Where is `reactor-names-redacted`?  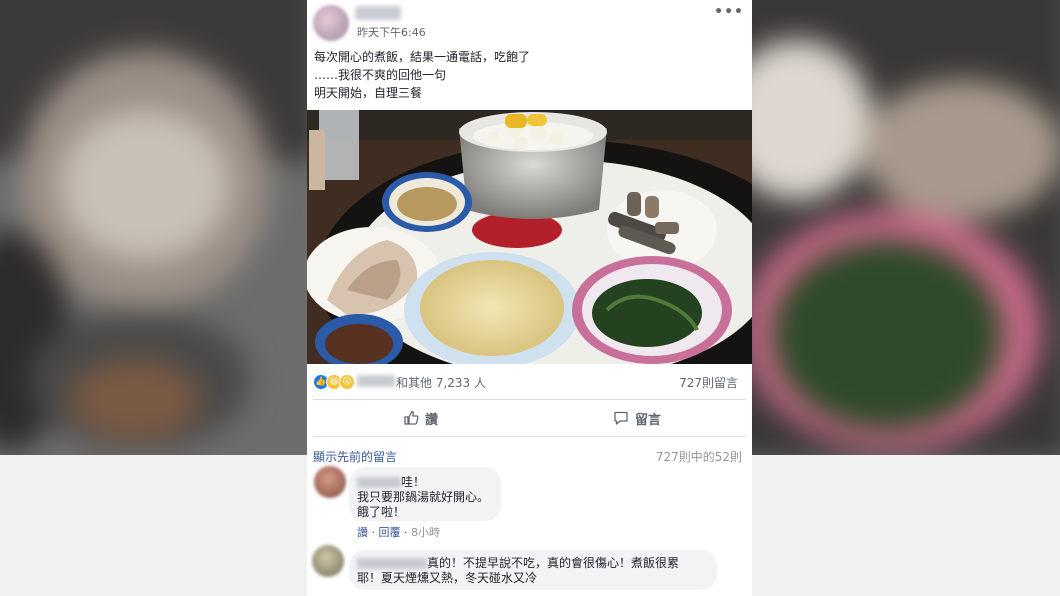 reactor-names-redacted is located at coordinates (376, 381).